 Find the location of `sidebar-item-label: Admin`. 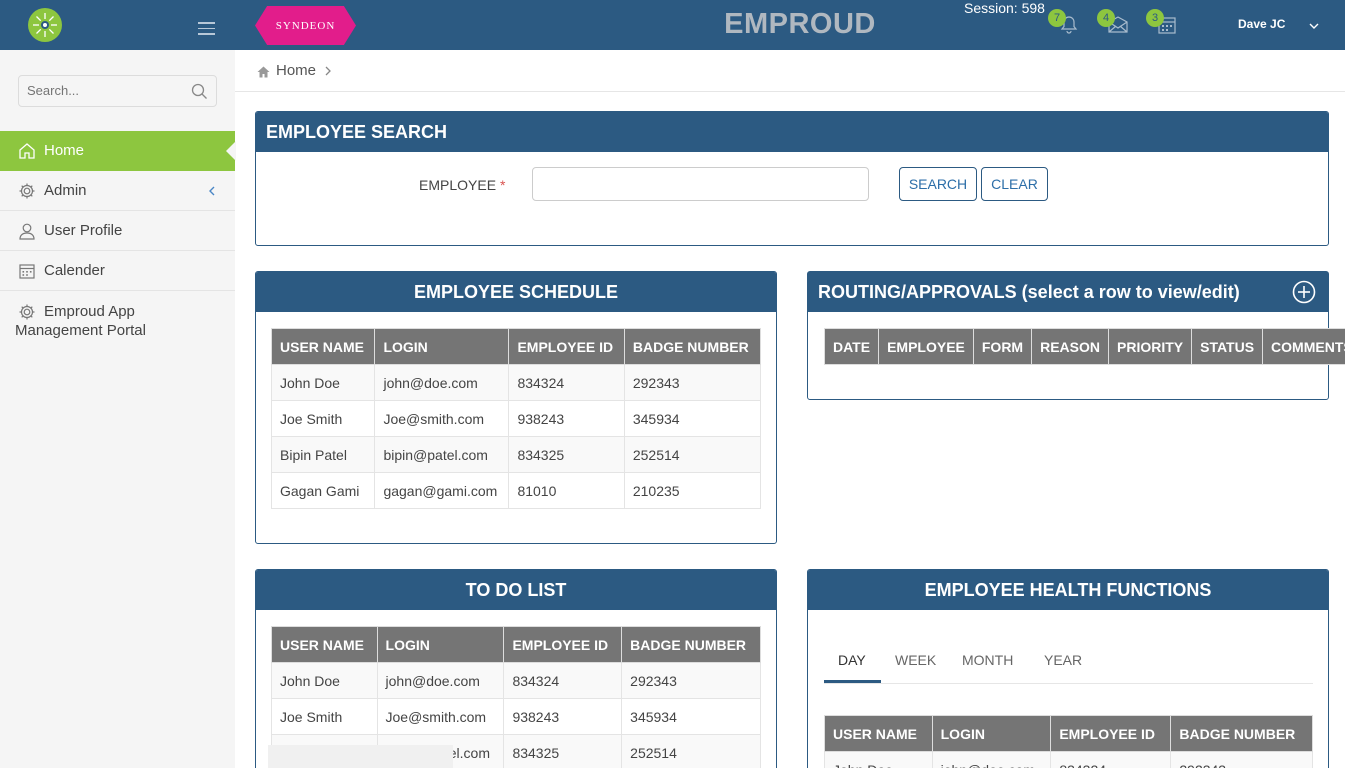

sidebar-item-label: Admin is located at coordinates (65, 190).